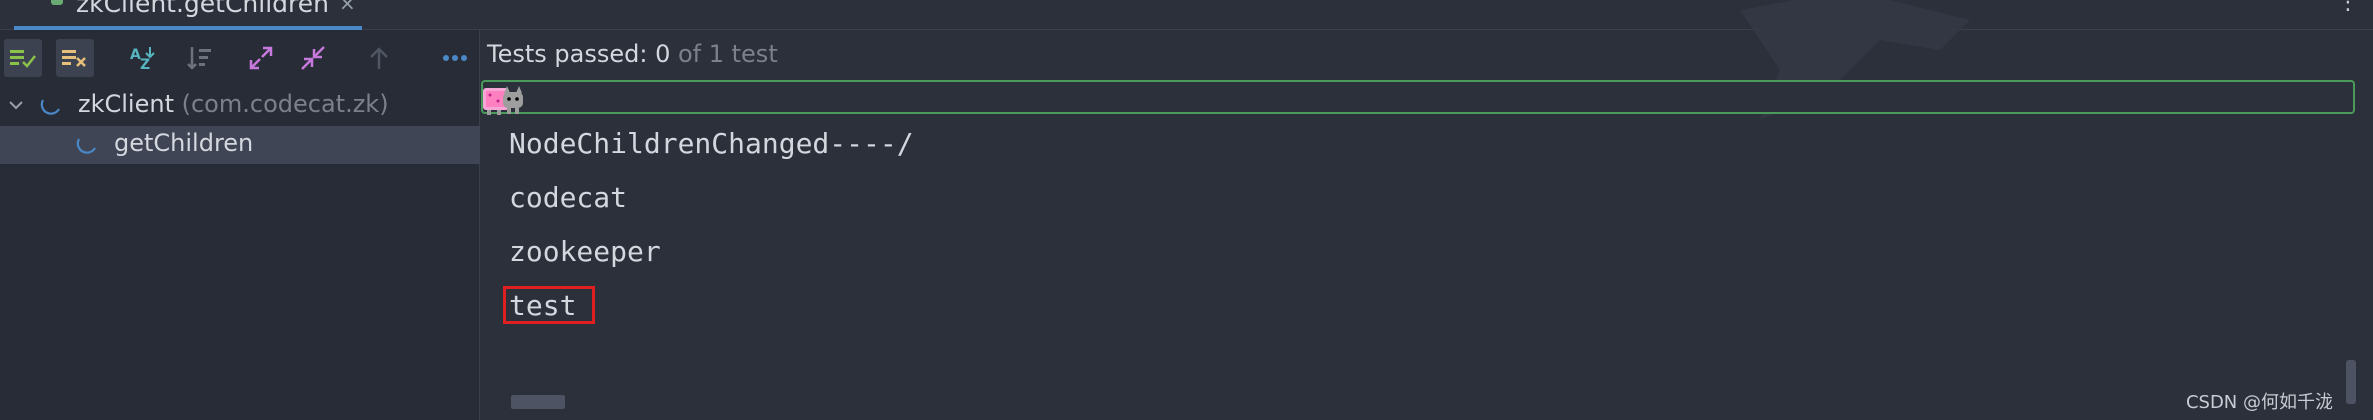 This screenshot has width=2373, height=420. What do you see at coordinates (184, 143) in the screenshot?
I see `tree-node-label: getChildren` at bounding box center [184, 143].